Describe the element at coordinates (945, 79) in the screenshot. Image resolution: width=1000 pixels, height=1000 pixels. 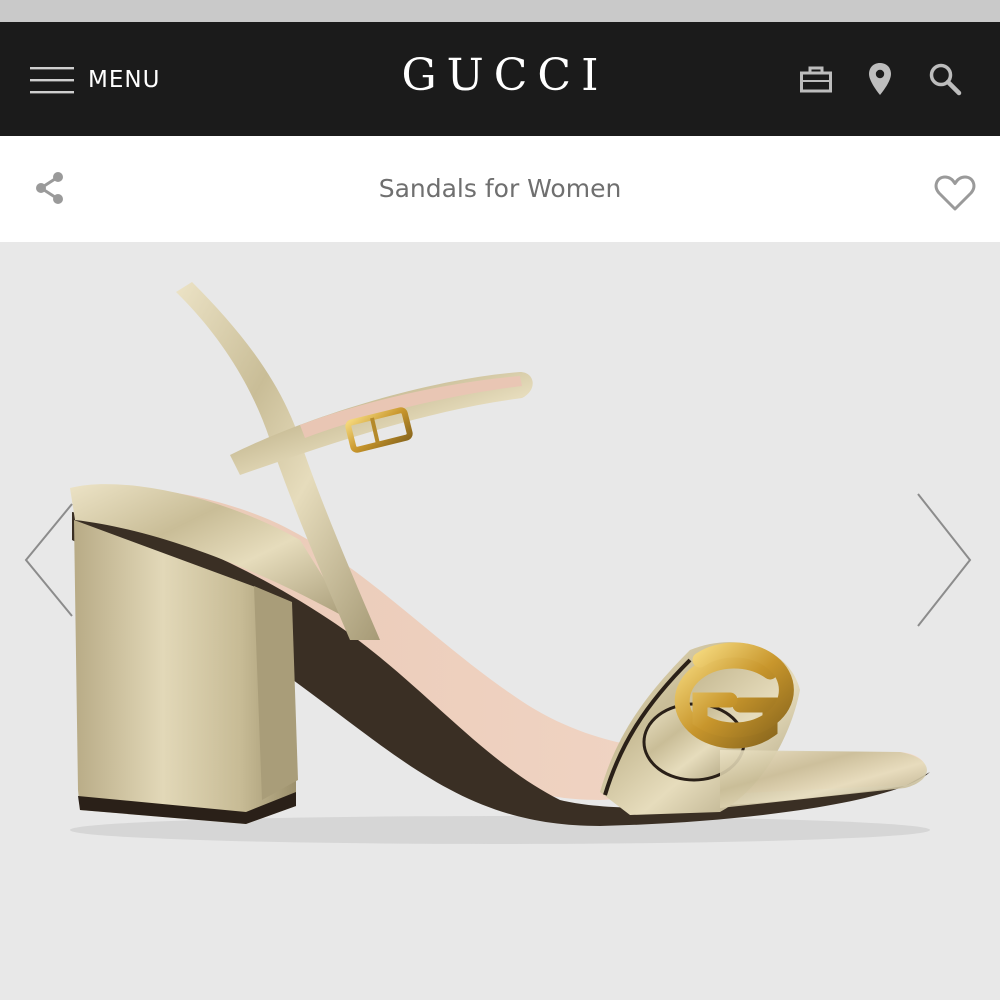
I see `search-icon` at that location.